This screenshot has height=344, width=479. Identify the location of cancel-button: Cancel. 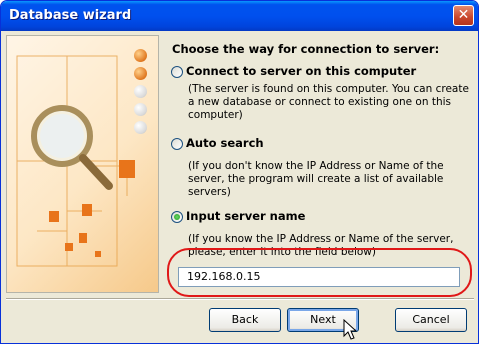
(431, 320).